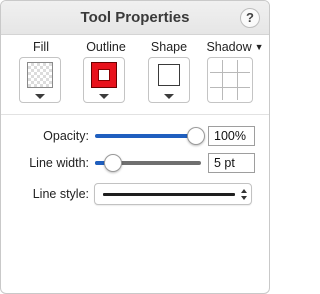  I want to click on shadow-menu: Shadow ▼, so click(235, 47).